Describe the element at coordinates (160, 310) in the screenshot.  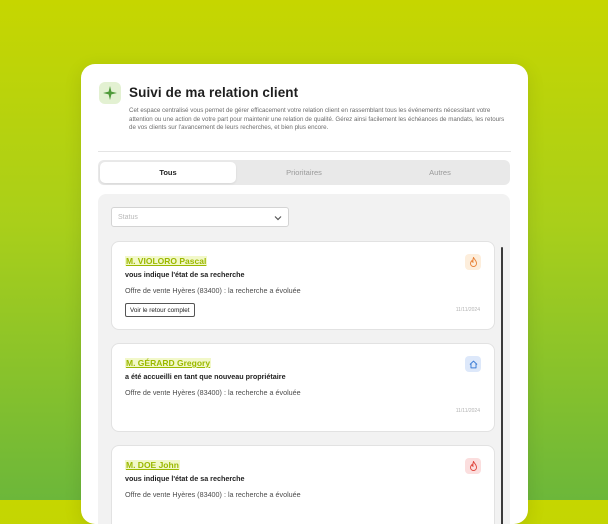
I see `view-feedback-button: Voir le retour complet` at that location.